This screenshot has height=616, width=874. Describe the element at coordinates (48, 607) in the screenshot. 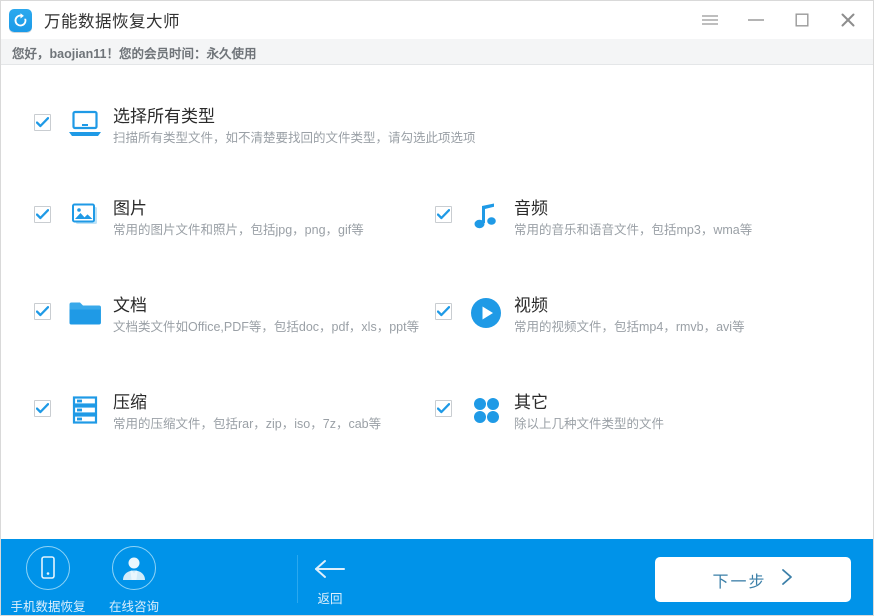

I see `mobile-recovery-label: 手机数据恢复` at that location.